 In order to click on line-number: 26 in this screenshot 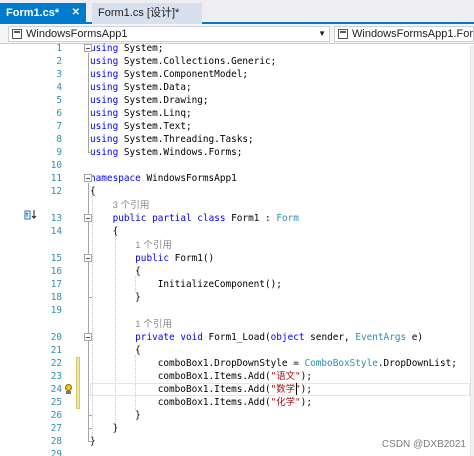, I will do `click(56, 415)`.